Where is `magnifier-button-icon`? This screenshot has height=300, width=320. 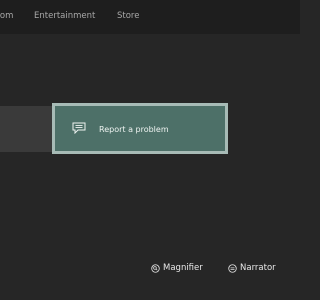
magnifier-button-icon is located at coordinates (155, 268).